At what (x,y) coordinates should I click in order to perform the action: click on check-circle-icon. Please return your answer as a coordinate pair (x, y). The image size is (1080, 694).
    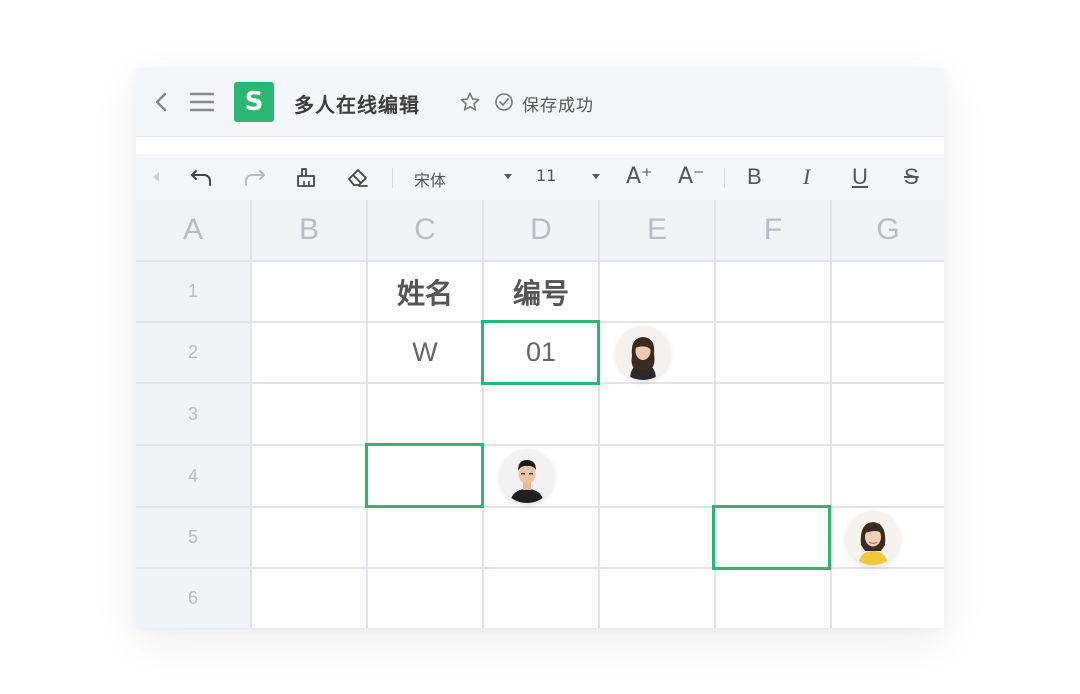
    Looking at the image, I should click on (504, 102).